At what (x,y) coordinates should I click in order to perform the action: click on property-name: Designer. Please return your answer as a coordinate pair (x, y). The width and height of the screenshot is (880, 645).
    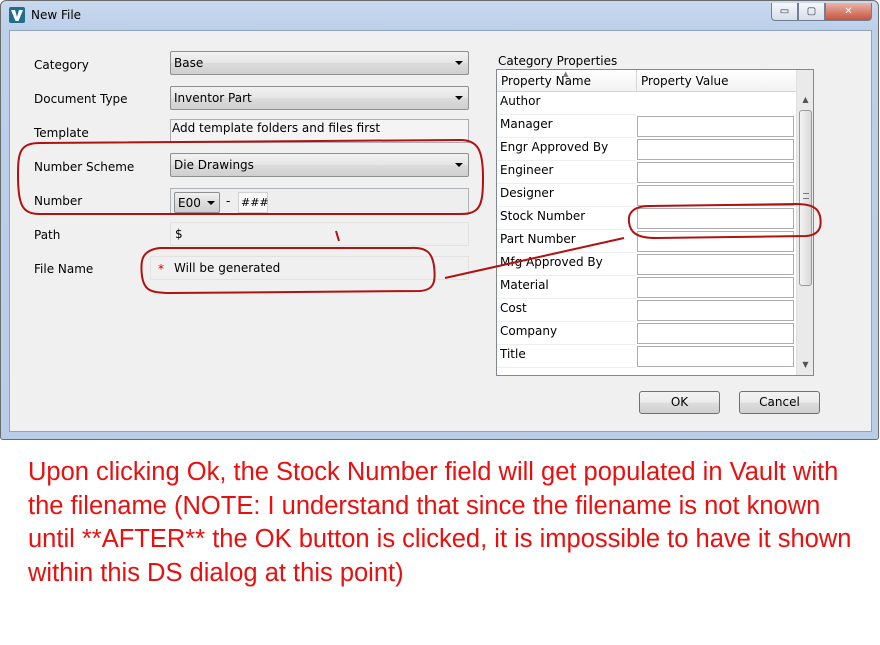
    Looking at the image, I should click on (527, 193).